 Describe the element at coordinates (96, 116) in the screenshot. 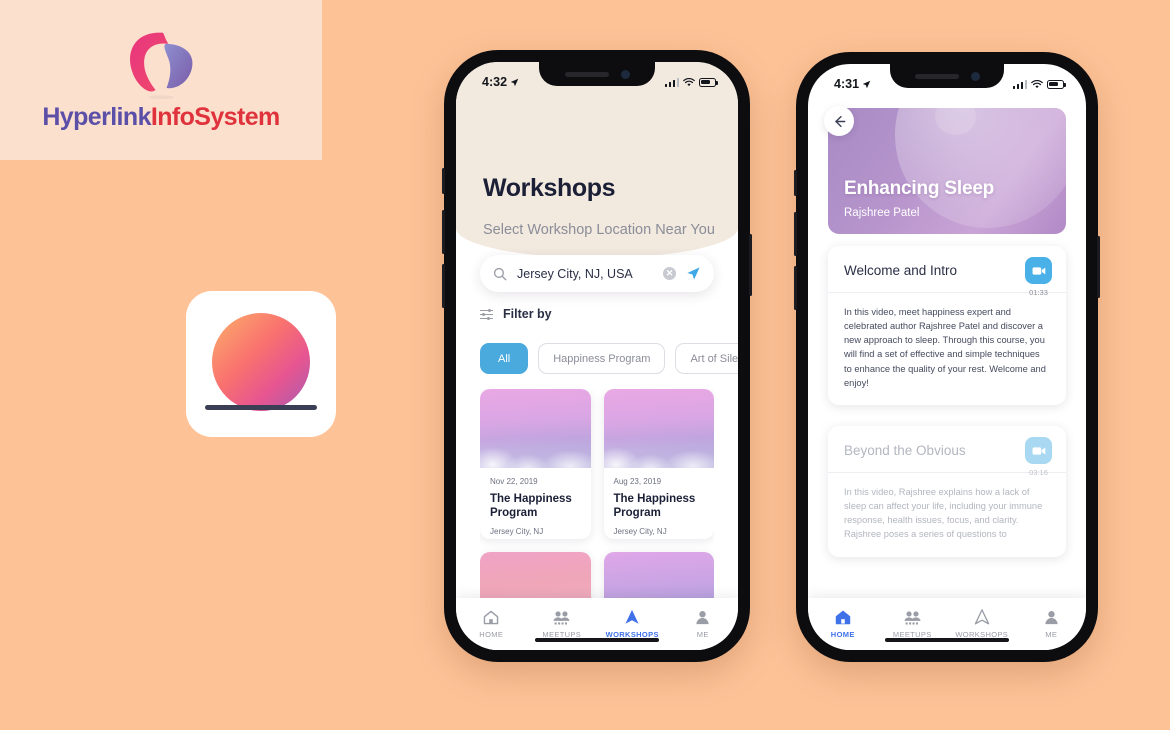

I see `brand-name-part1: Hyperlink` at that location.